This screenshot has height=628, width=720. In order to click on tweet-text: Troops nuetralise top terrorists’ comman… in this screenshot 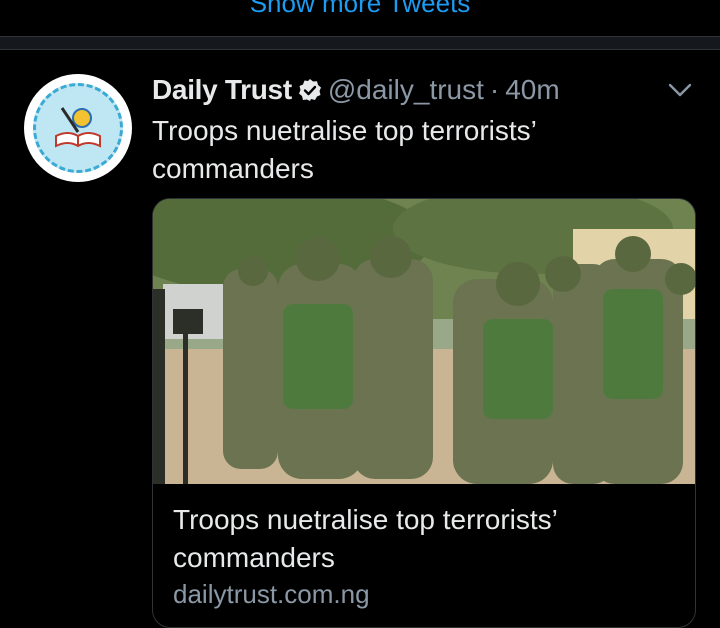, I will do `click(344, 149)`.